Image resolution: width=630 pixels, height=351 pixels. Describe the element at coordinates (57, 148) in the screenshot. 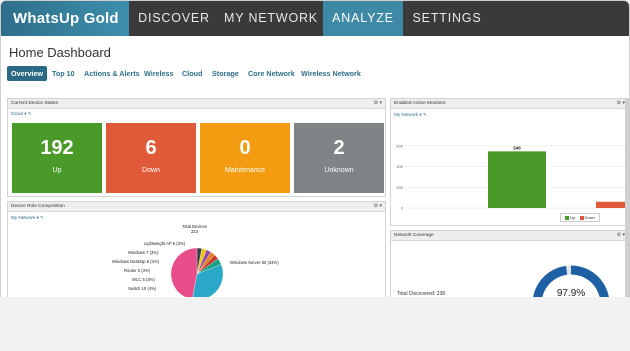

I see `tile-value: 192` at that location.